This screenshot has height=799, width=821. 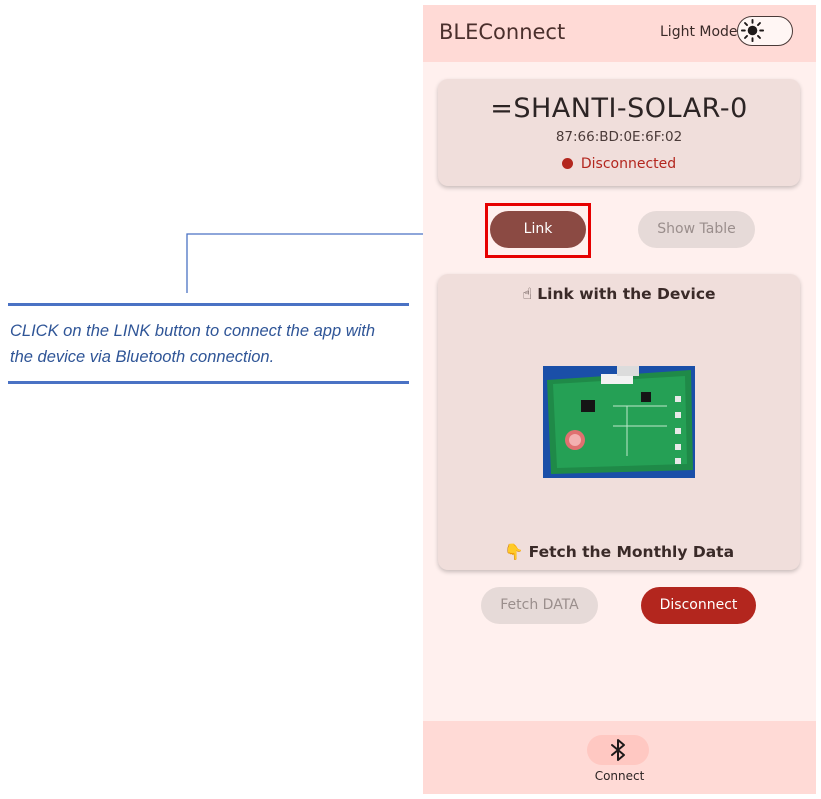 I want to click on fetch-data-heading: 👇 Fetch the Monthly Data, so click(x=619, y=552).